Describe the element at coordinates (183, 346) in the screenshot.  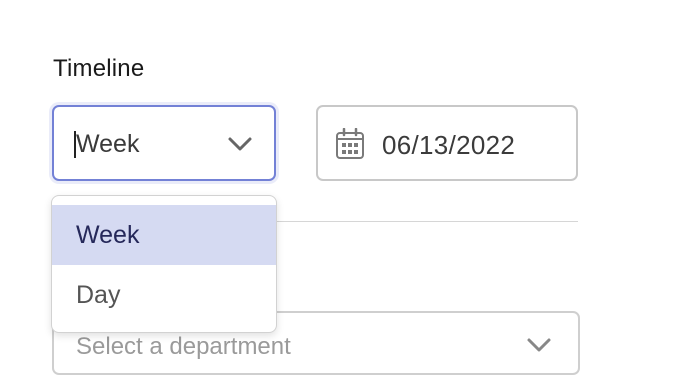
I see `department-placeholder: Select a department` at that location.